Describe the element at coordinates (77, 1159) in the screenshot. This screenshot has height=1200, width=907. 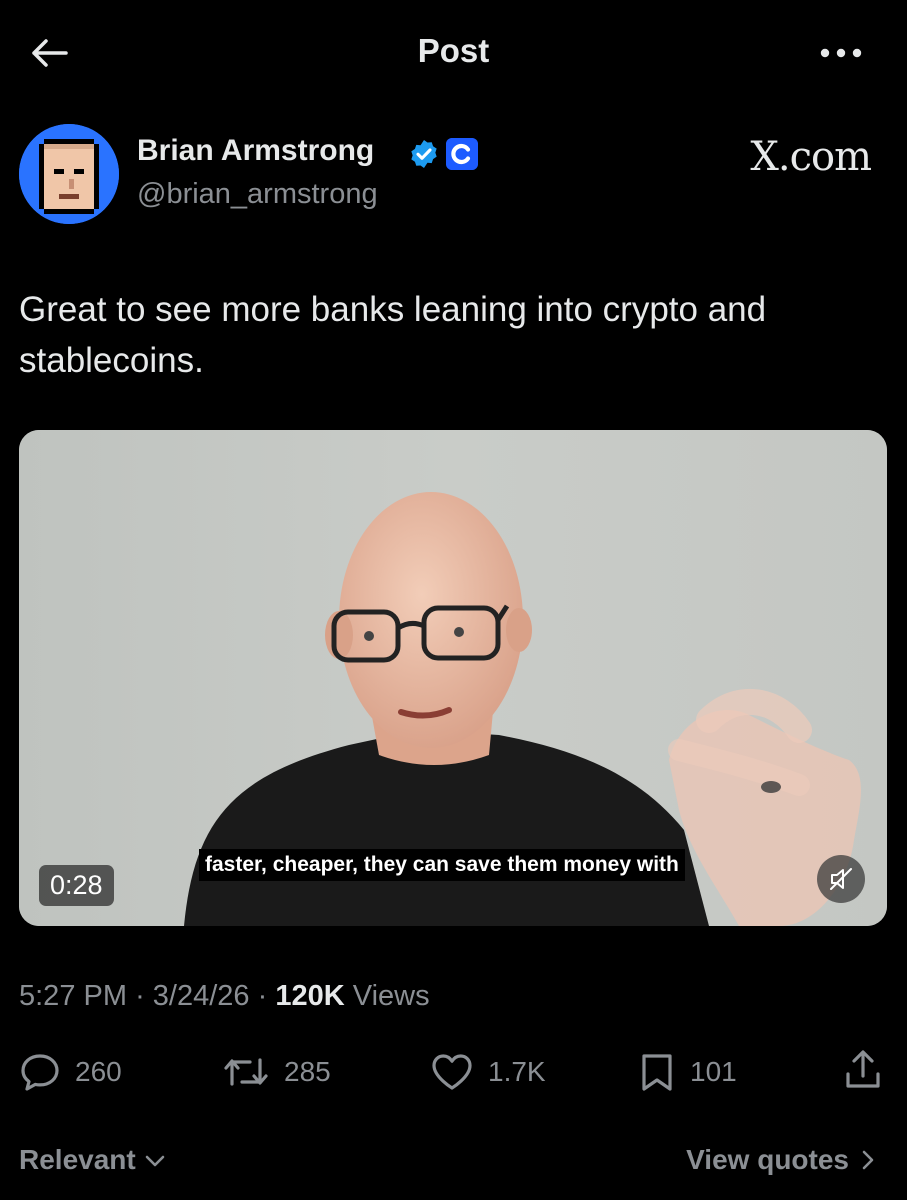
I see `sort-label: Relevant` at that location.